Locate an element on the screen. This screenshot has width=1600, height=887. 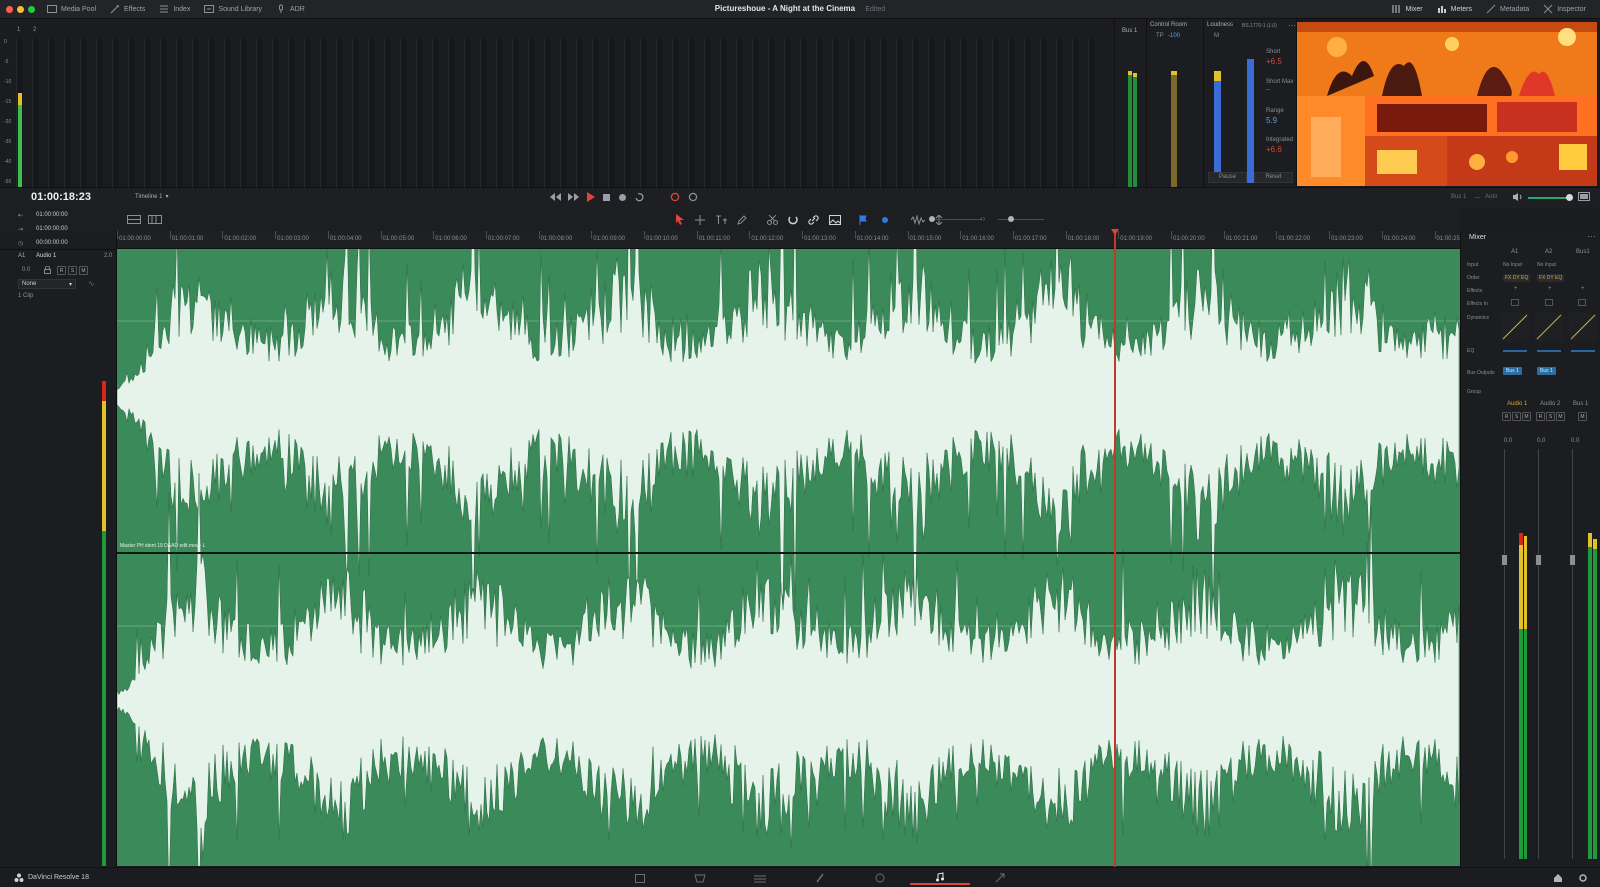
media-pool-button: Media Pool is located at coordinates (71, 9).